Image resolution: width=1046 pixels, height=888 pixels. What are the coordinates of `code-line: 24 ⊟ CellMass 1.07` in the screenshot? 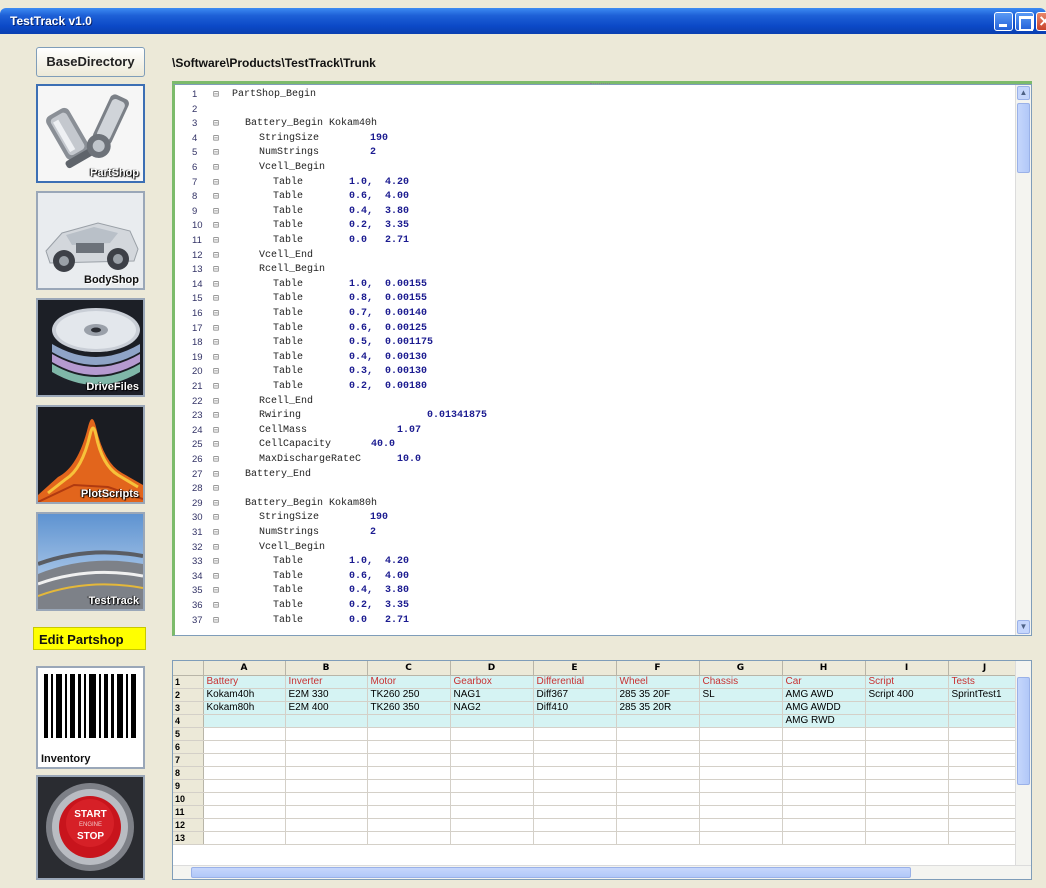 It's located at (597, 432).